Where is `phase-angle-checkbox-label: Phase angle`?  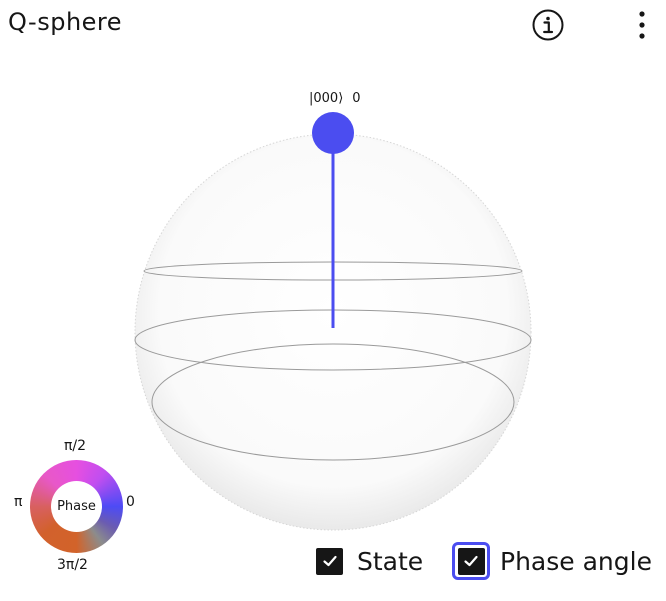
phase-angle-checkbox-label: Phase angle is located at coordinates (576, 561).